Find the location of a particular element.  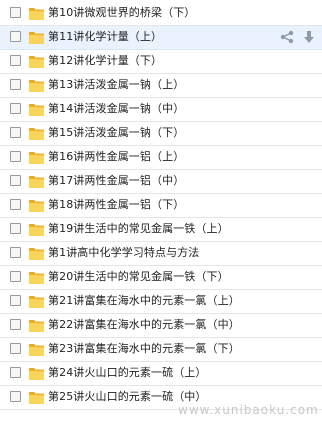

list-item: 第16讲两性金属一铝（上） is located at coordinates (161, 158).